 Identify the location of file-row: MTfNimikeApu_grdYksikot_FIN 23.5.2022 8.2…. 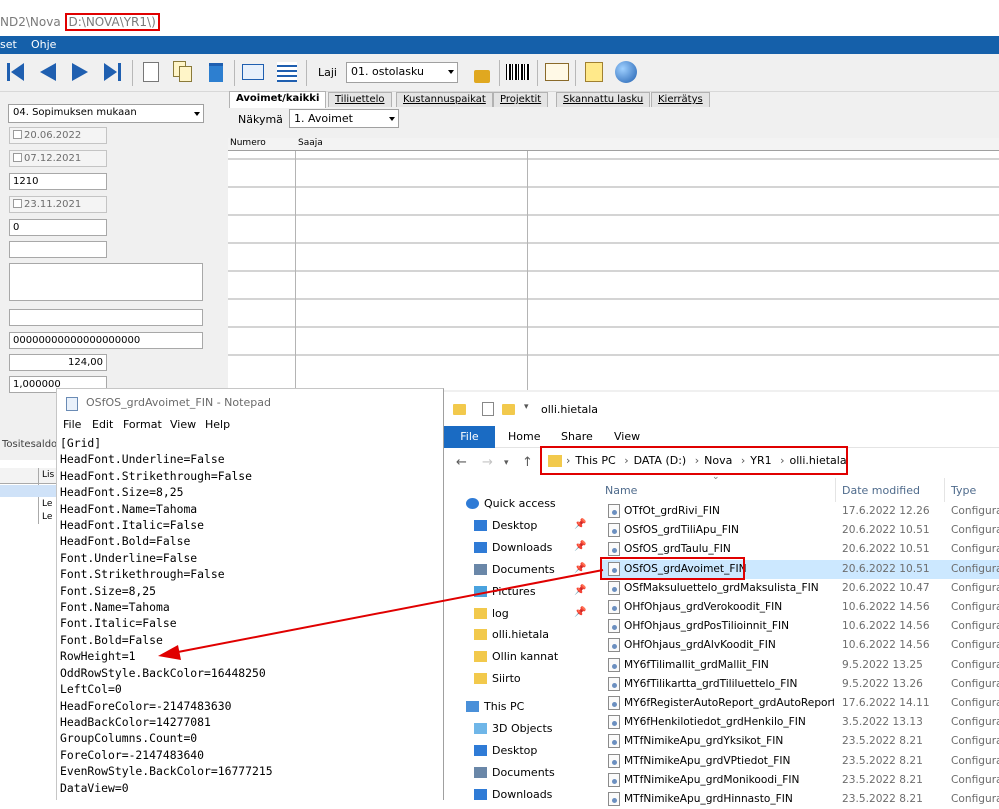
(799, 741).